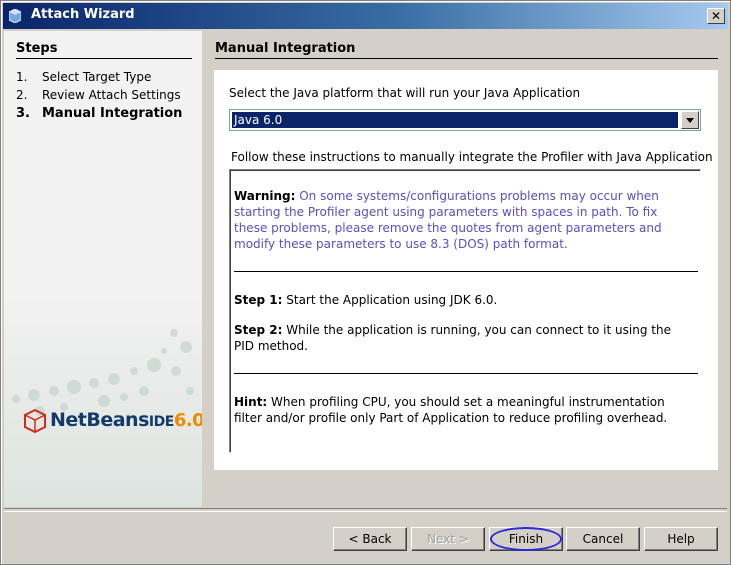  Describe the element at coordinates (526, 539) in the screenshot. I see `finish-highlight-circle` at that location.